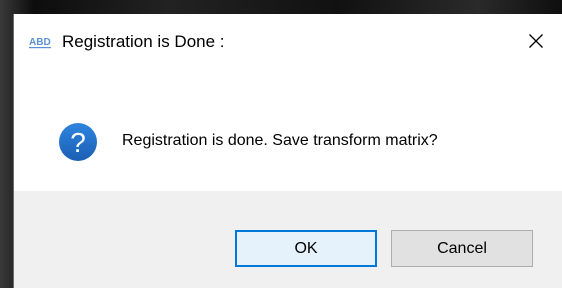 The height and width of the screenshot is (288, 562). I want to click on cancel-button: Cancel, so click(462, 248).